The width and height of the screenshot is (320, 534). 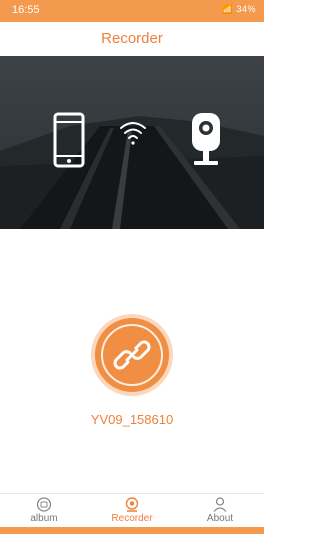 I want to click on title-bar: Recorder, so click(x=132, y=39).